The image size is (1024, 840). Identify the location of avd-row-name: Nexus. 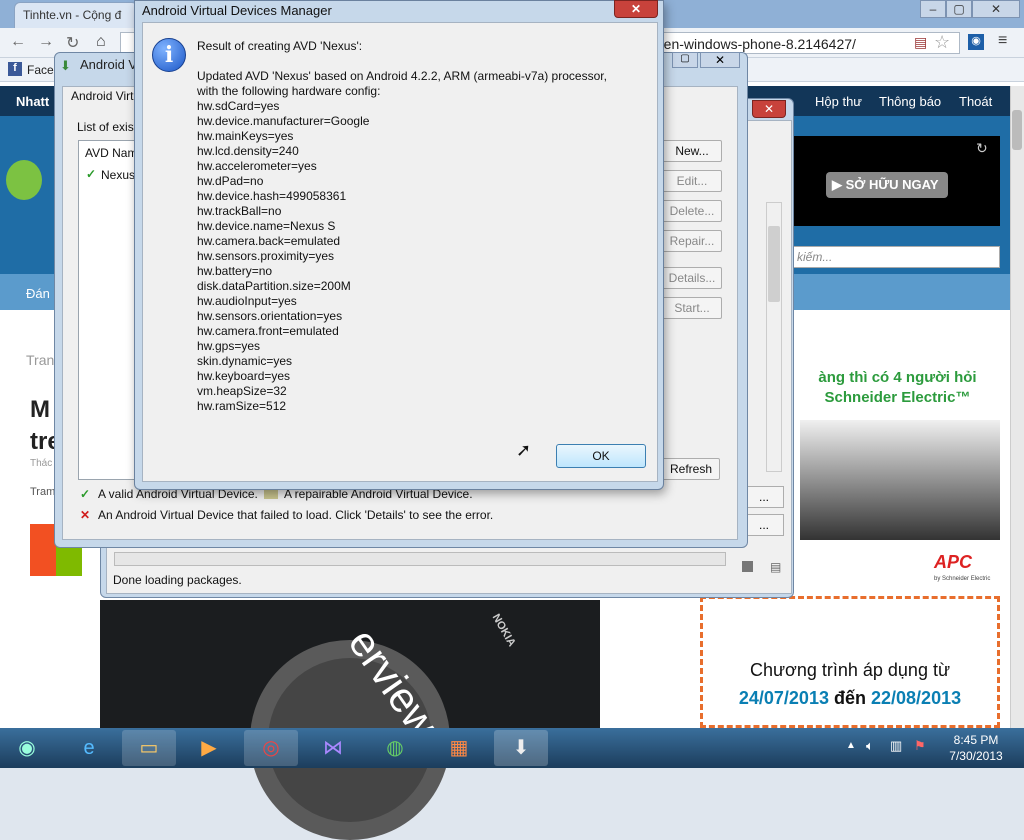
(118, 175).